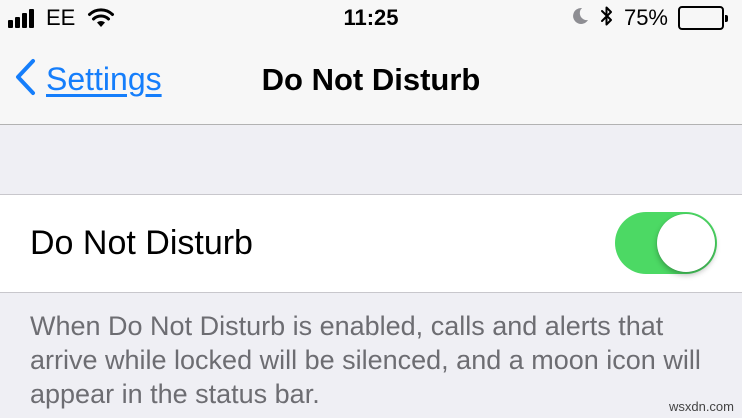 This screenshot has width=742, height=418. I want to click on bluetooth-icon, so click(607, 18).